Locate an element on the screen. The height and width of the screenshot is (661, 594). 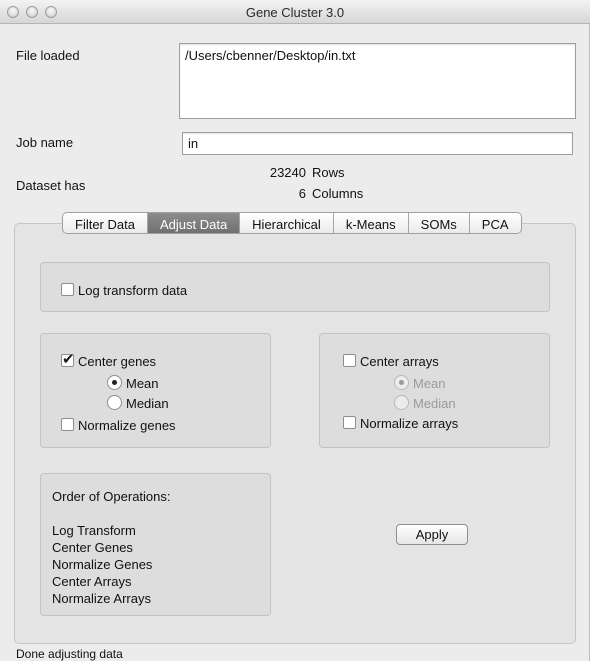
center-genes-label: Center genes is located at coordinates (117, 361).